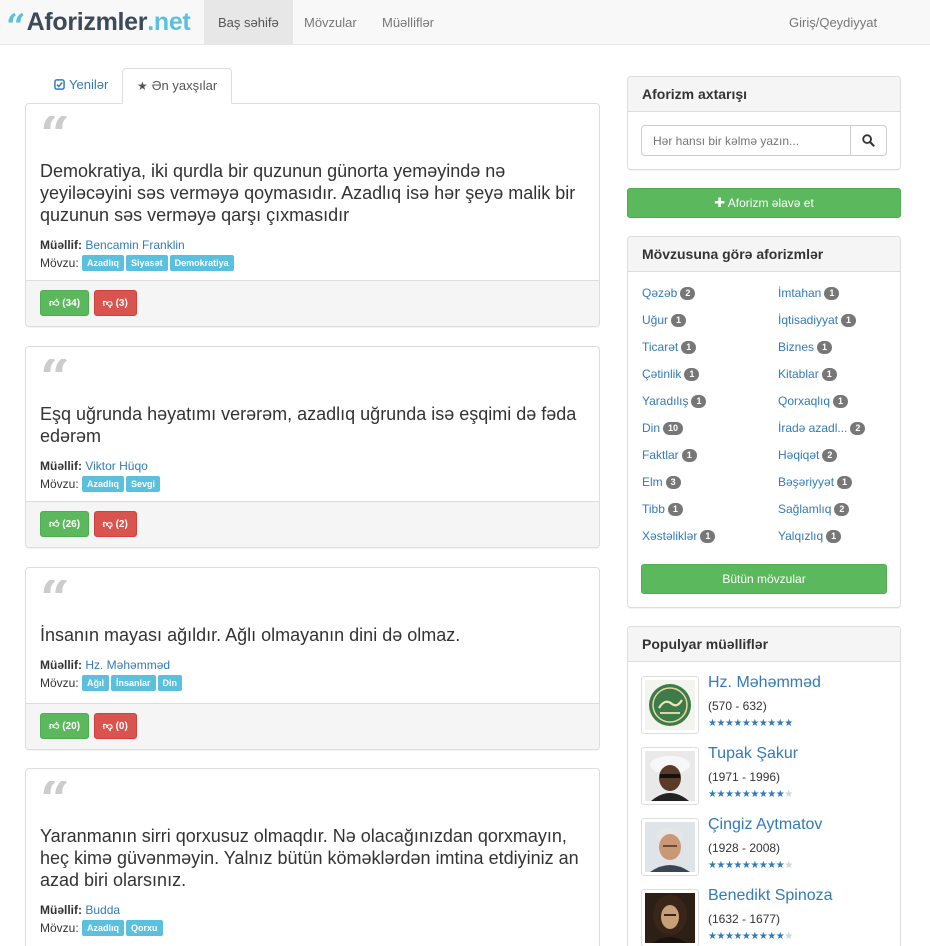 This screenshot has width=930, height=946. What do you see at coordinates (869, 140) in the screenshot?
I see `search-button` at bounding box center [869, 140].